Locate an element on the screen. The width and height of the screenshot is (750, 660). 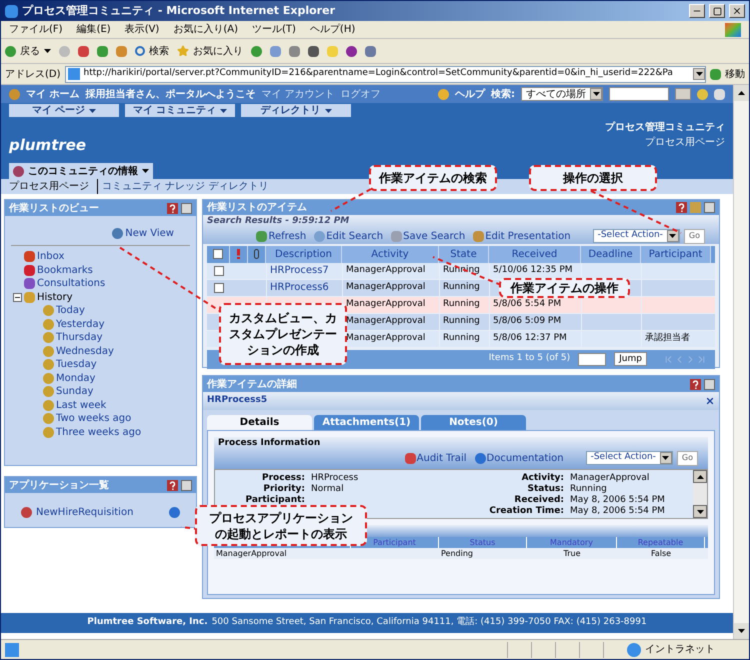
favorites-button: お気に入り is located at coordinates (210, 51).